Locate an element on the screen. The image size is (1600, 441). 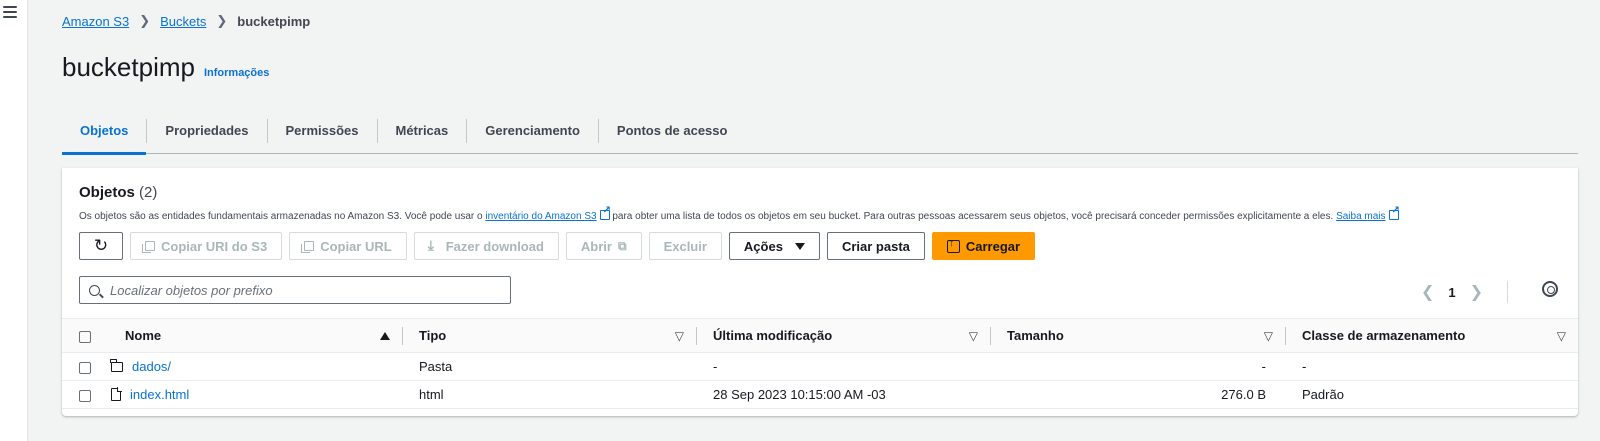
open-label: Abrir is located at coordinates (596, 246).